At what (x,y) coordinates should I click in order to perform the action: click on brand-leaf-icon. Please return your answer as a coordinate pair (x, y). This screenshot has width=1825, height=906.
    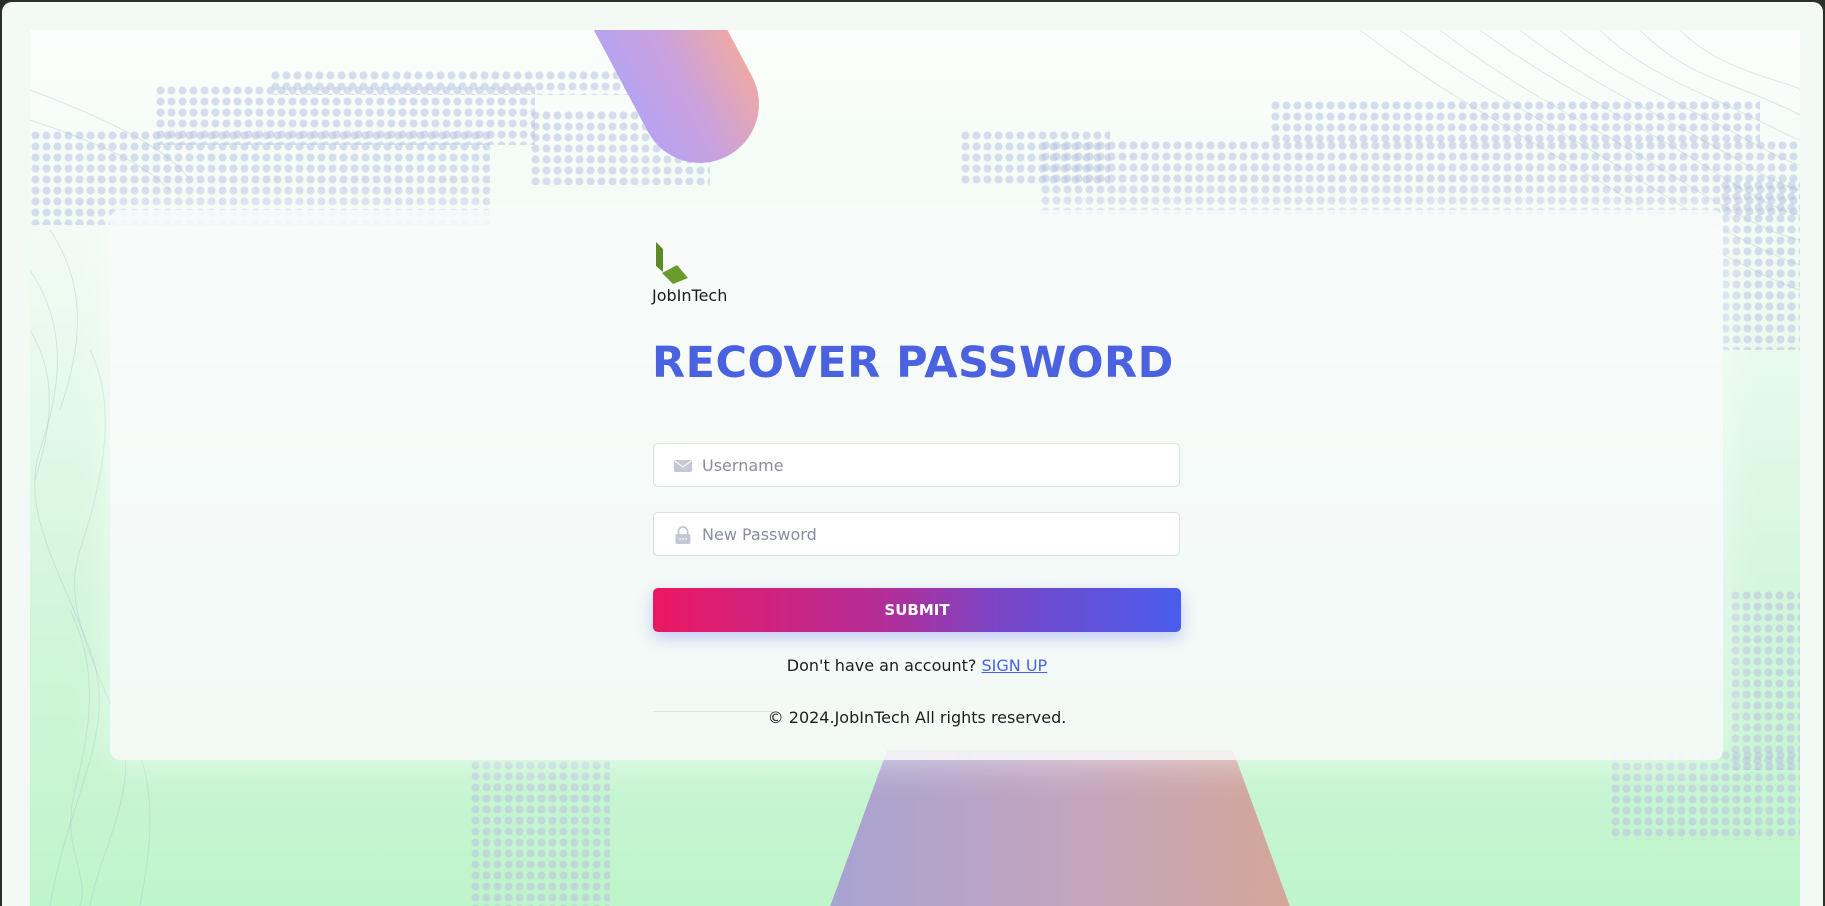
    Looking at the image, I should click on (672, 263).